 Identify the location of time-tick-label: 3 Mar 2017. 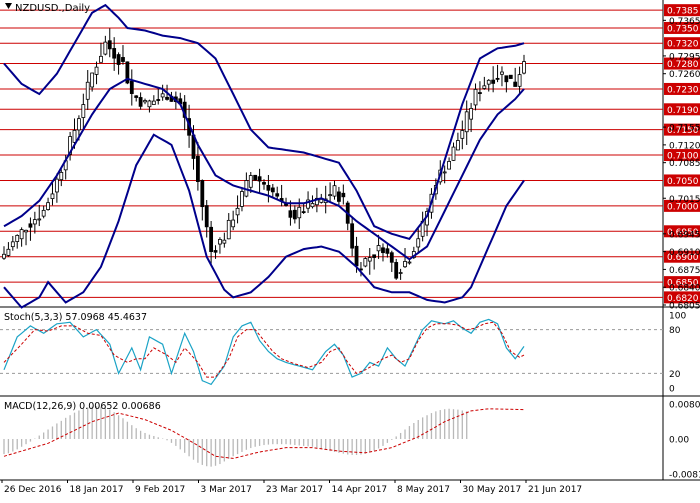
(226, 490).